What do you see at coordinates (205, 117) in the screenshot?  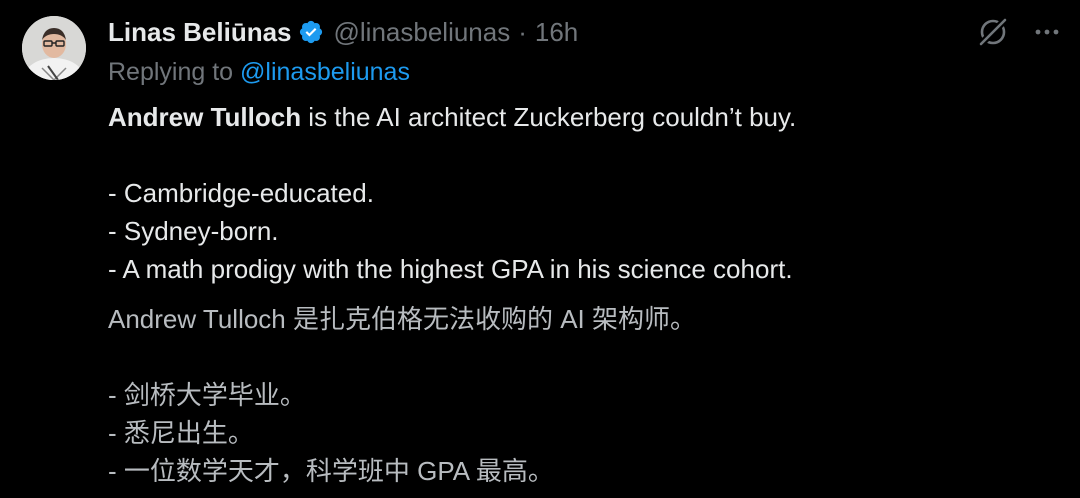 I see `tweet-intro-bold: Andrew Tulloch` at bounding box center [205, 117].